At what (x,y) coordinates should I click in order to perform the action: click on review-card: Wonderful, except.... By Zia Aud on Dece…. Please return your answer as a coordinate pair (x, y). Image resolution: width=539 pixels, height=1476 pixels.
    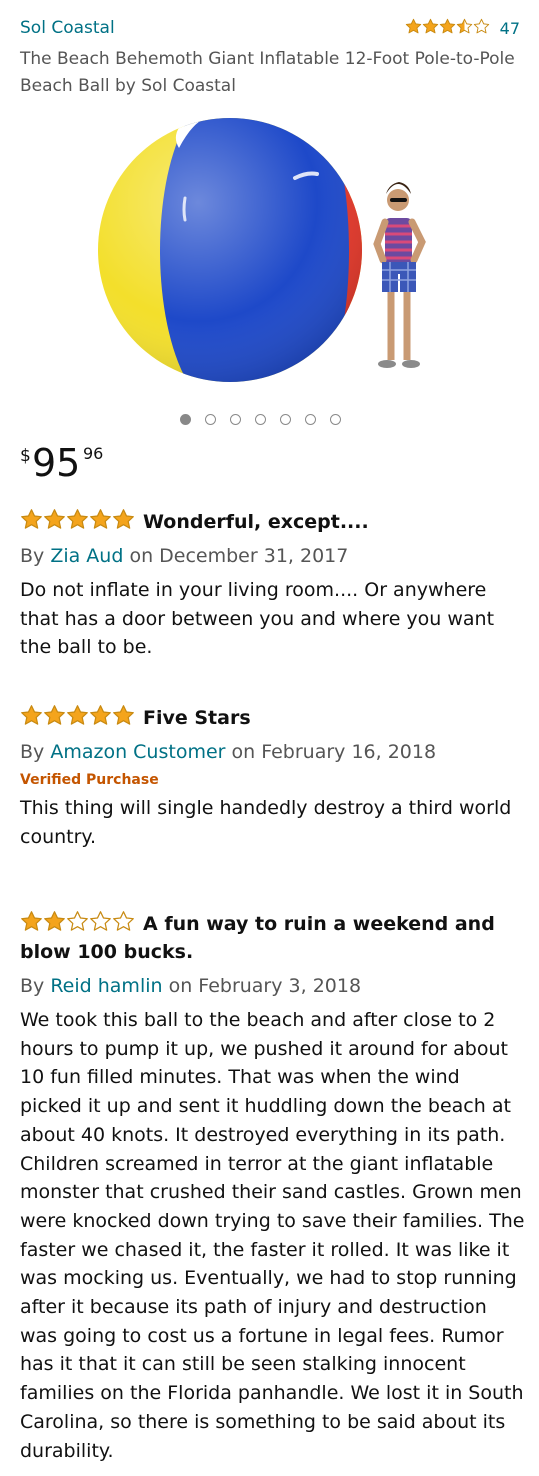
    Looking at the image, I should click on (272, 585).